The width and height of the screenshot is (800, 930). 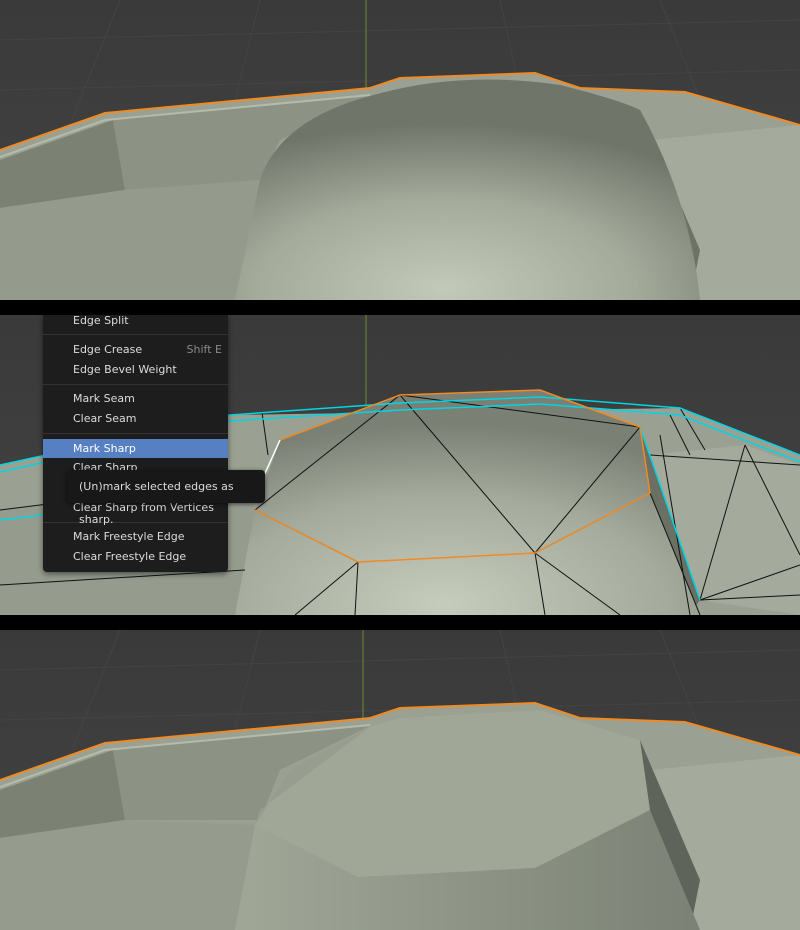 I want to click on menu-item-edge-bevel-weight: Edge Bevel Weight, so click(x=135, y=369).